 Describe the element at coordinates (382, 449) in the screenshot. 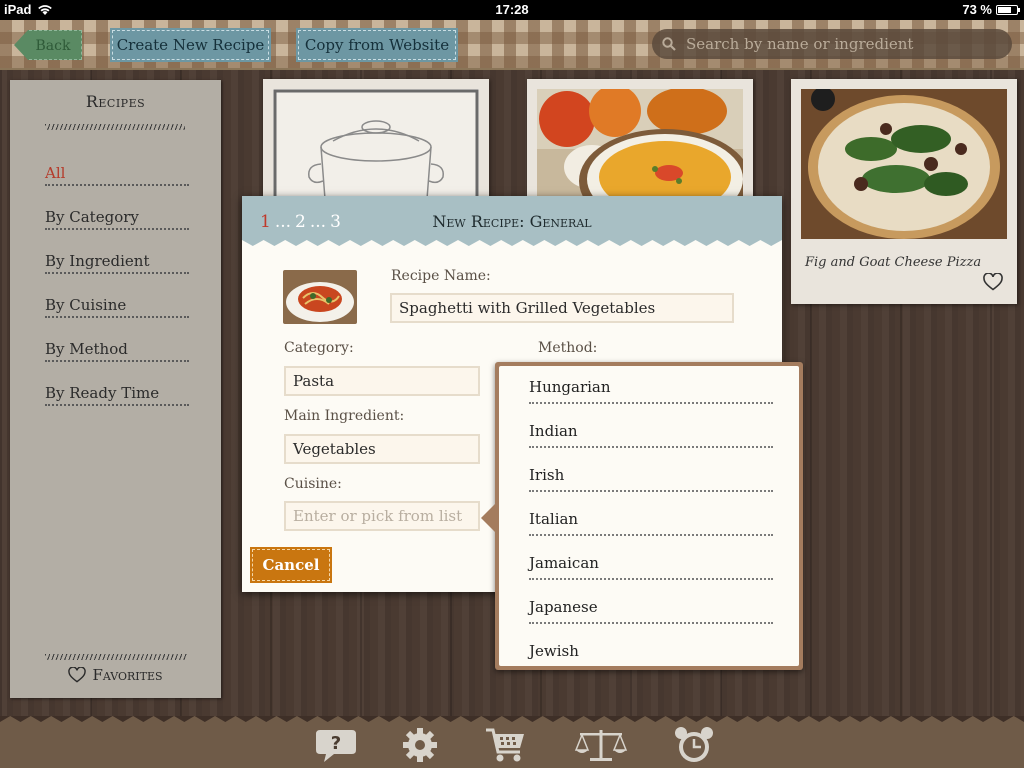

I see `main-ingredient-field: Vegetables` at that location.